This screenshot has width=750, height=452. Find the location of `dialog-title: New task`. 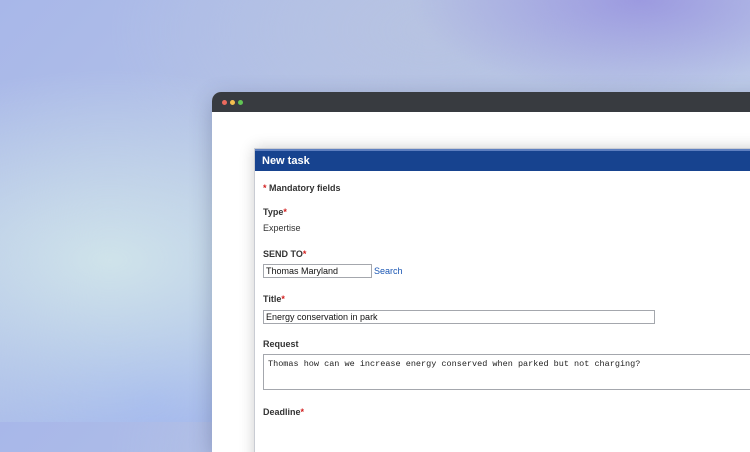

dialog-title: New task is located at coordinates (502, 160).